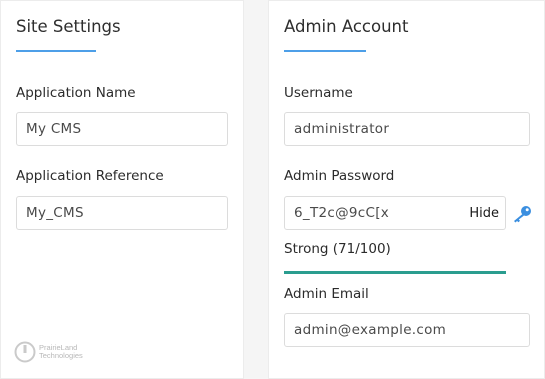 Image resolution: width=545 pixels, height=379 pixels. I want to click on key-icon, so click(522, 214).